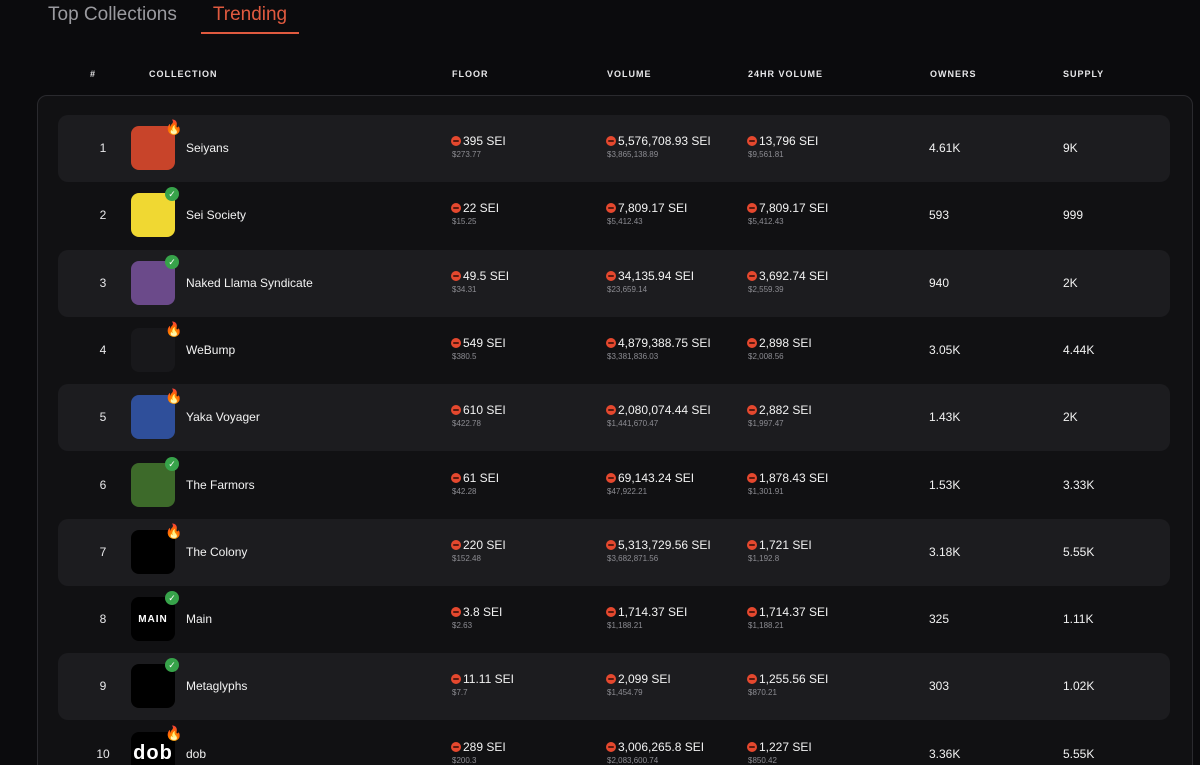 Image resolution: width=1200 pixels, height=765 pixels. Describe the element at coordinates (216, 686) in the screenshot. I see `collection-name: Metaglyphs` at that location.